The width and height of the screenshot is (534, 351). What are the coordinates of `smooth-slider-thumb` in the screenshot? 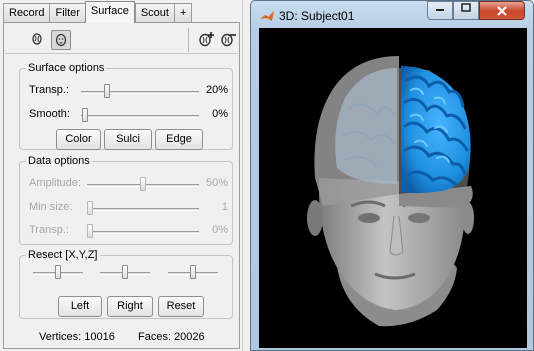 It's located at (85, 115).